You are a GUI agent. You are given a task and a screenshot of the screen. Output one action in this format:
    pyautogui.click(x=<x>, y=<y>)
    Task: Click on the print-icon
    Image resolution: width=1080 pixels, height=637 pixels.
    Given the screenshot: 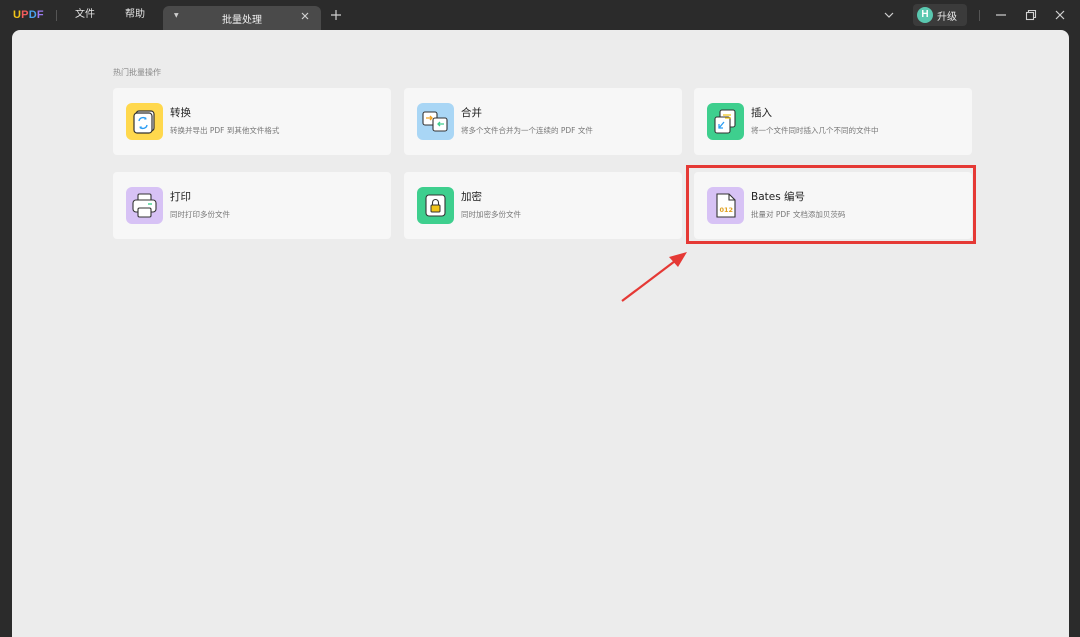 What is the action you would take?
    pyautogui.click(x=144, y=205)
    